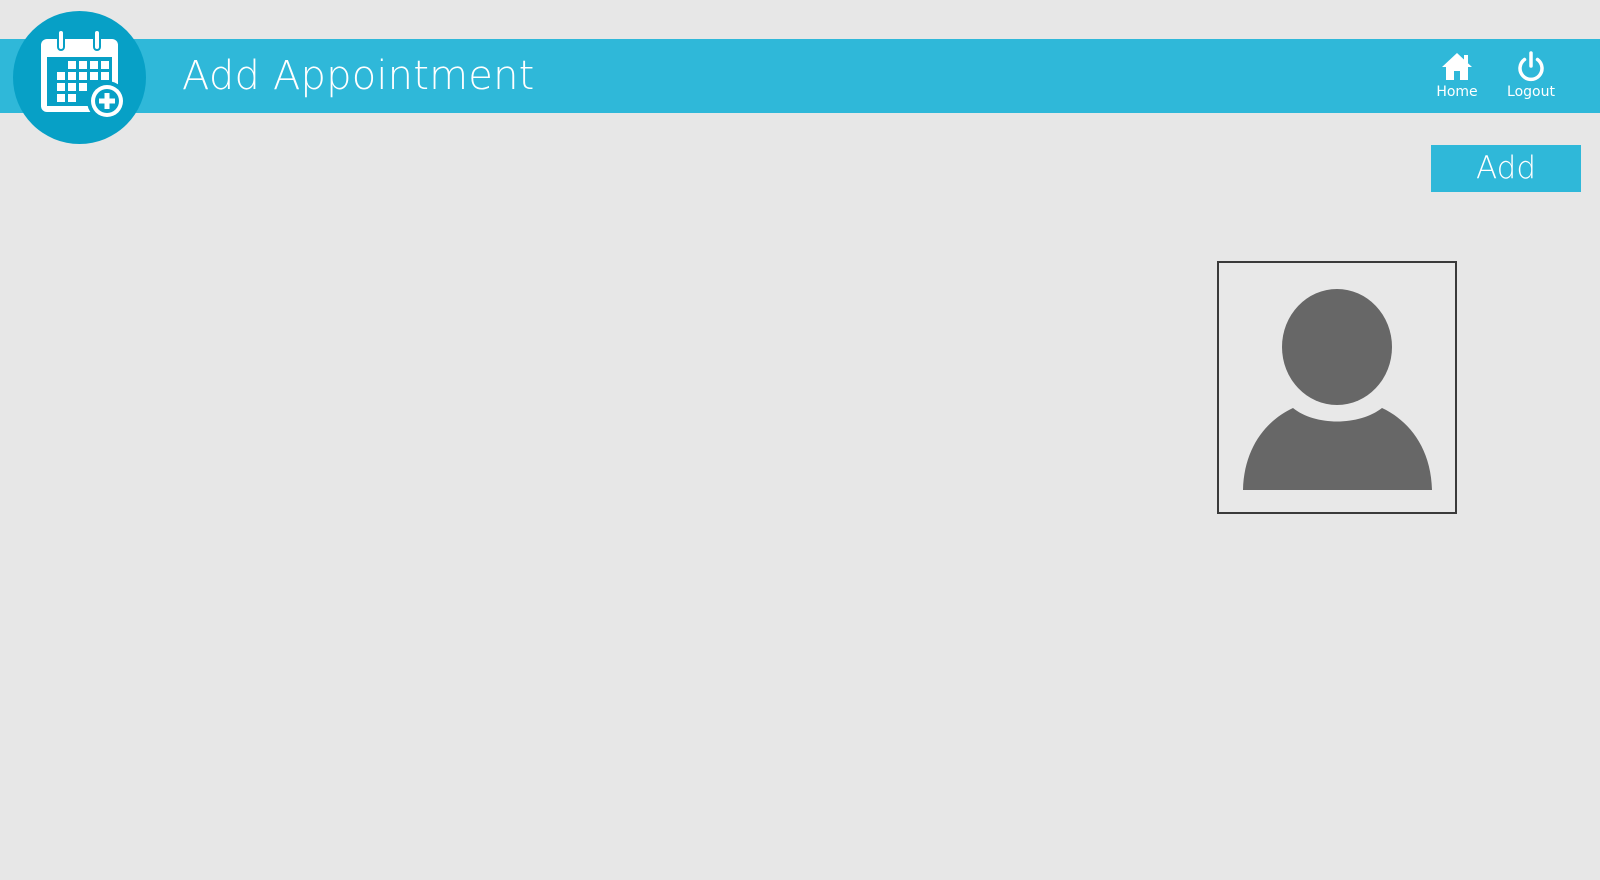 The height and width of the screenshot is (880, 1600). I want to click on user-silhouette-icon, so click(1337, 389).